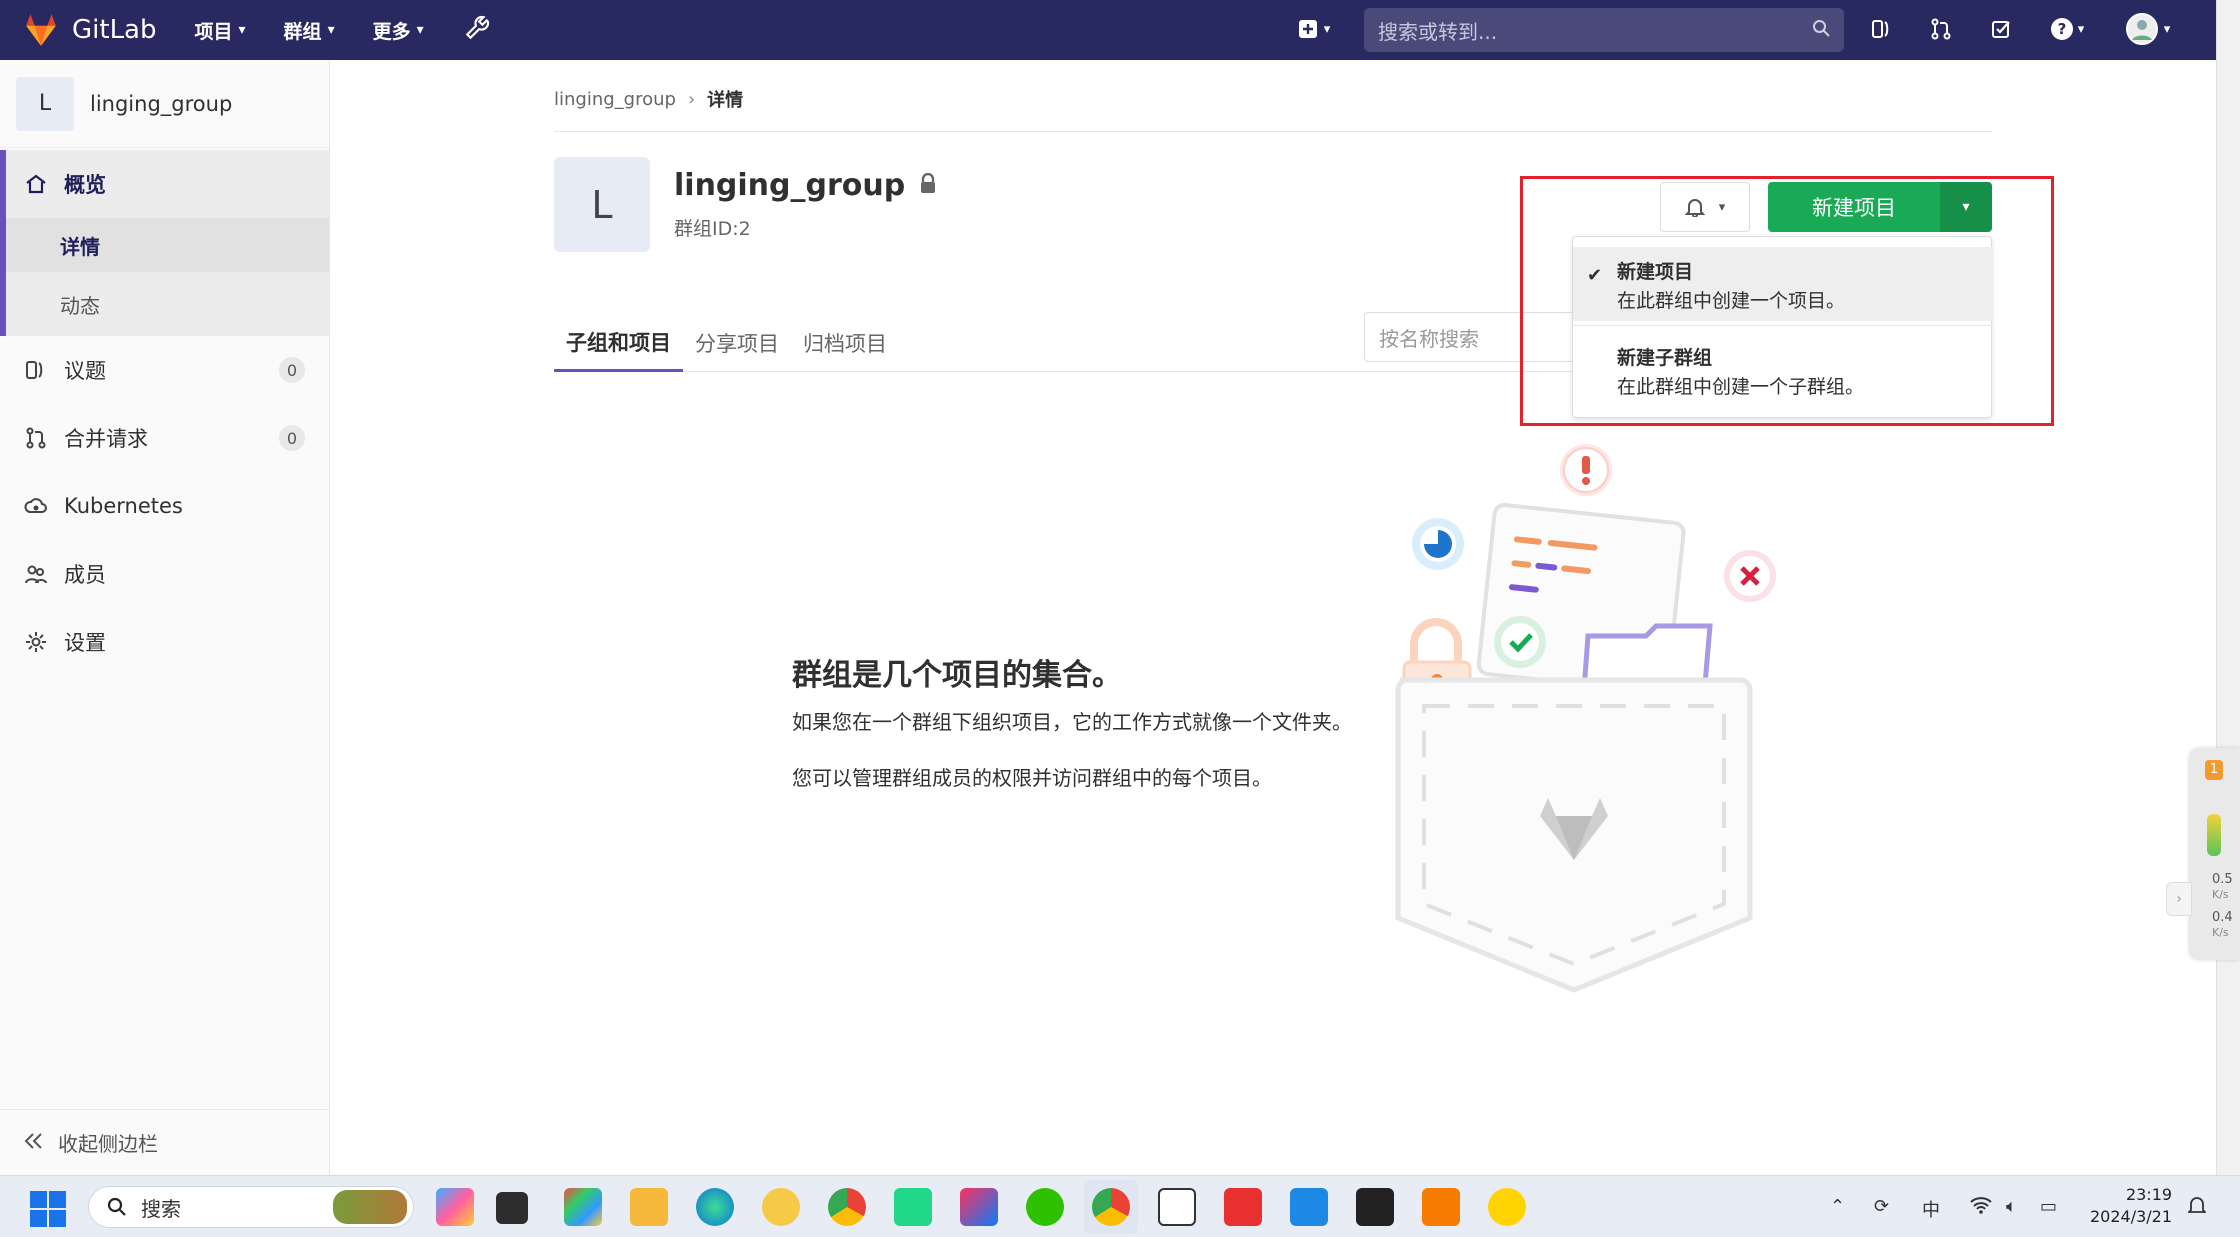  What do you see at coordinates (712, 229) in the screenshot?
I see `group-id: 群组ID:2` at bounding box center [712, 229].